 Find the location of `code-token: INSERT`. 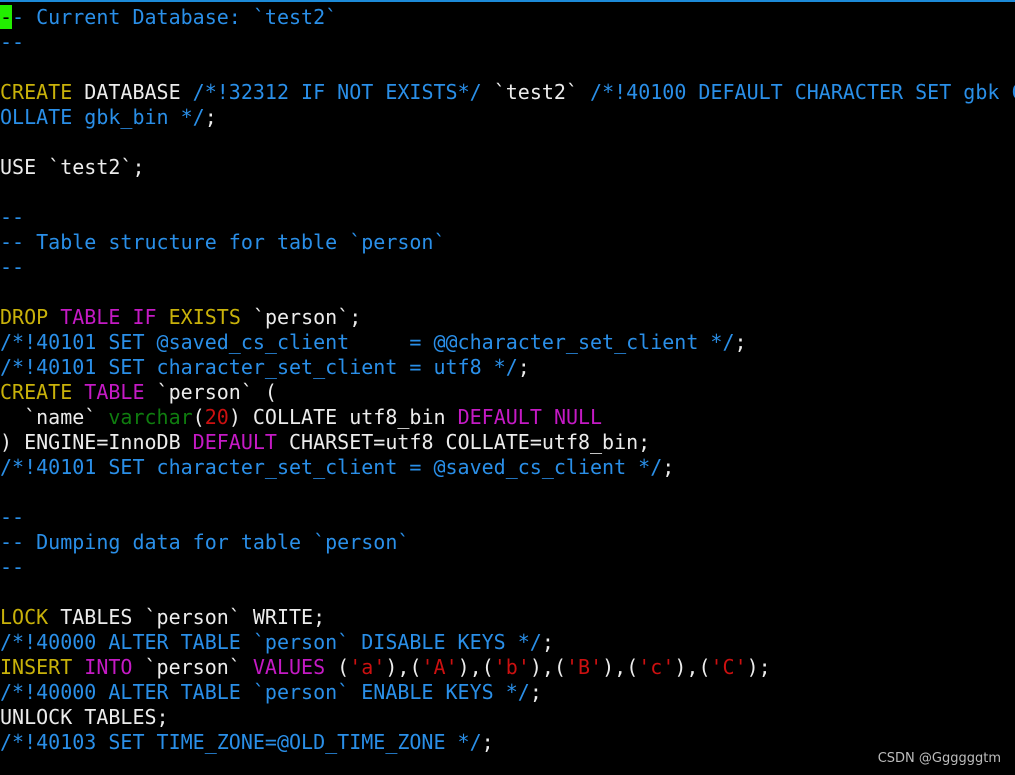

code-token: INSERT is located at coordinates (36, 667).